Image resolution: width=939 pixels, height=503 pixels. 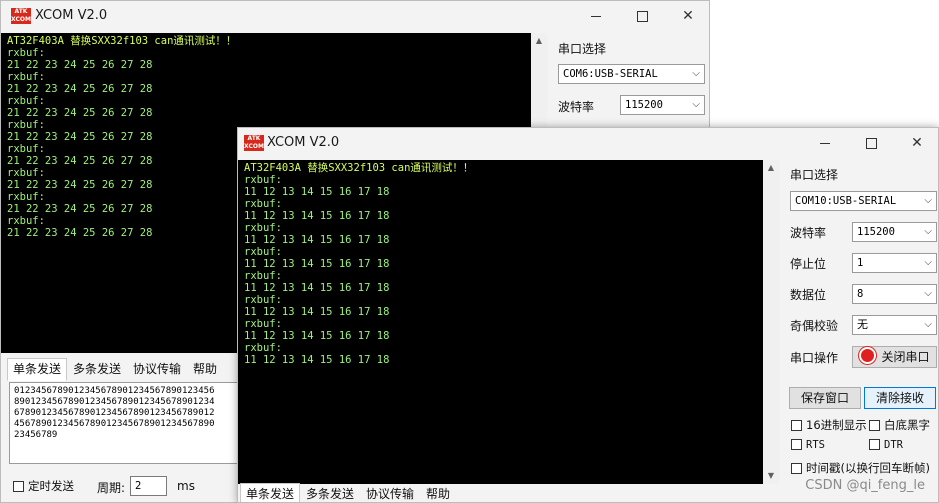 What do you see at coordinates (836, 425) in the screenshot?
I see `hex-display-label: 16进制显示` at bounding box center [836, 425].